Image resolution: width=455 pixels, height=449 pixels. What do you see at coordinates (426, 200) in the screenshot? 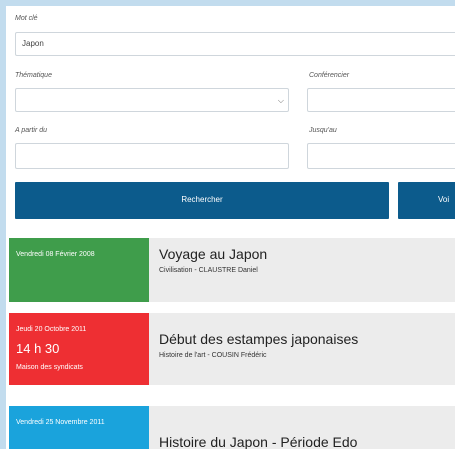
I see `secondary-button: Voi` at bounding box center [426, 200].